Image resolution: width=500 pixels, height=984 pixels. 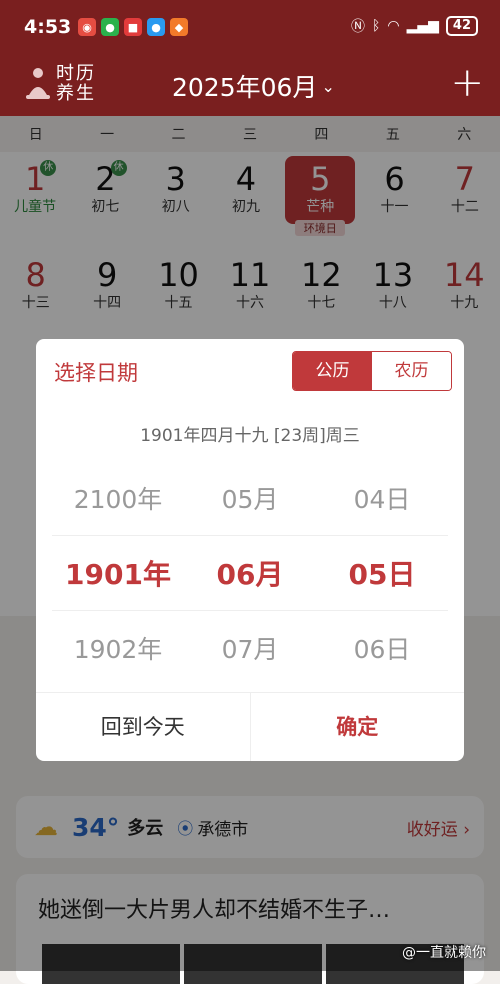 I want to click on dialog-footer: 回到今天 确定, so click(x=250, y=726).